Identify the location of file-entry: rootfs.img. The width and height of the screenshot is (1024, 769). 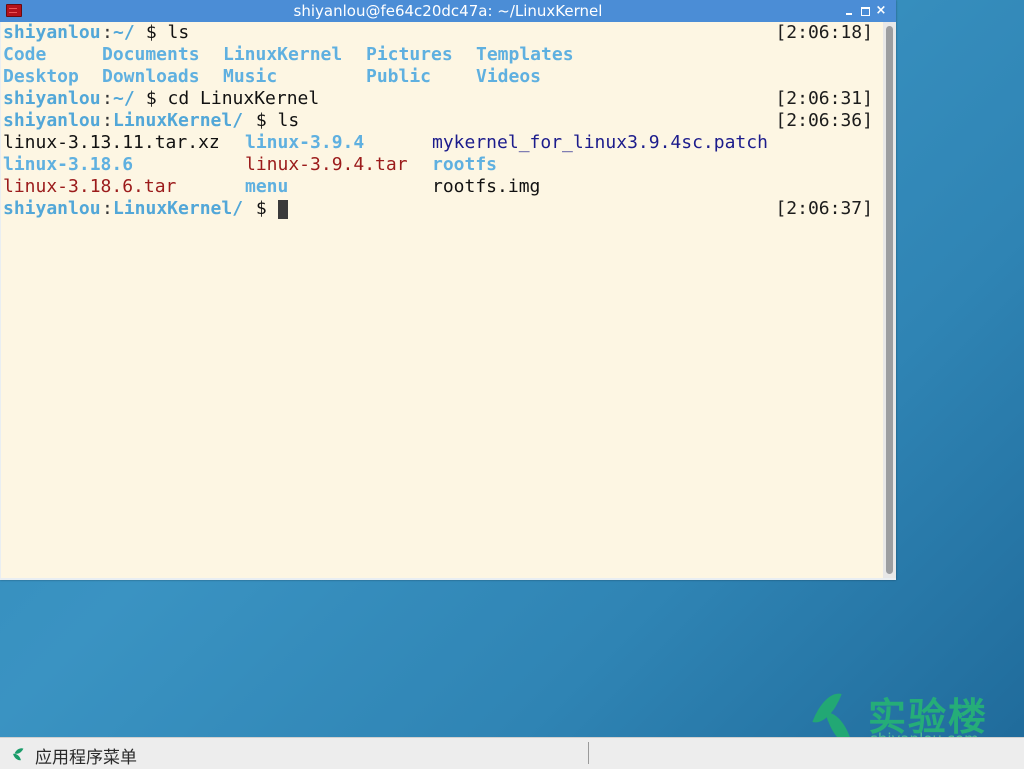
(486, 186).